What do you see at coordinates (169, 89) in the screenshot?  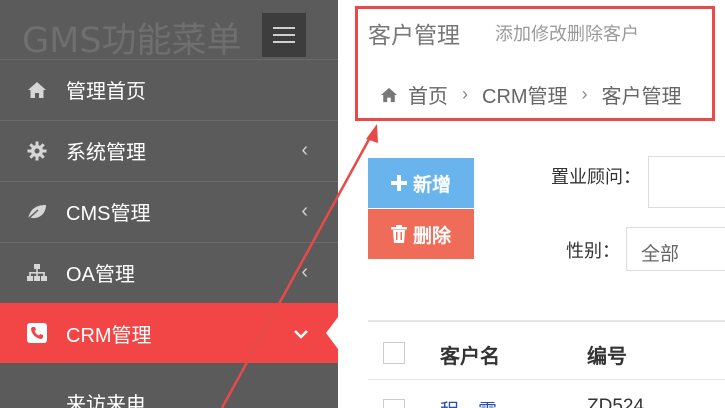 I see `sidebar-item-home: 管理首页` at bounding box center [169, 89].